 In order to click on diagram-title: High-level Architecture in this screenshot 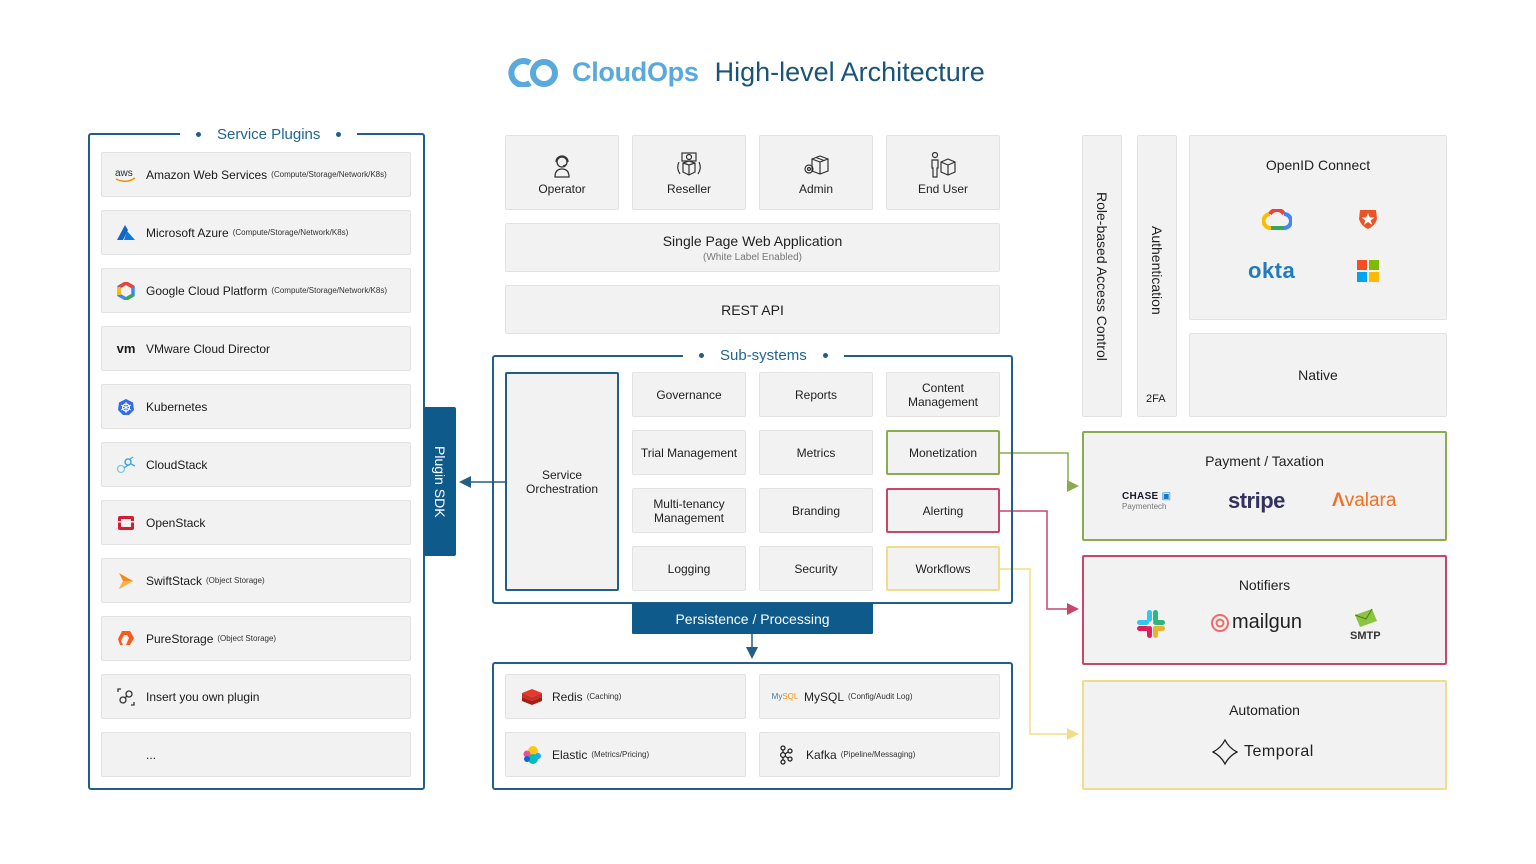, I will do `click(849, 71)`.